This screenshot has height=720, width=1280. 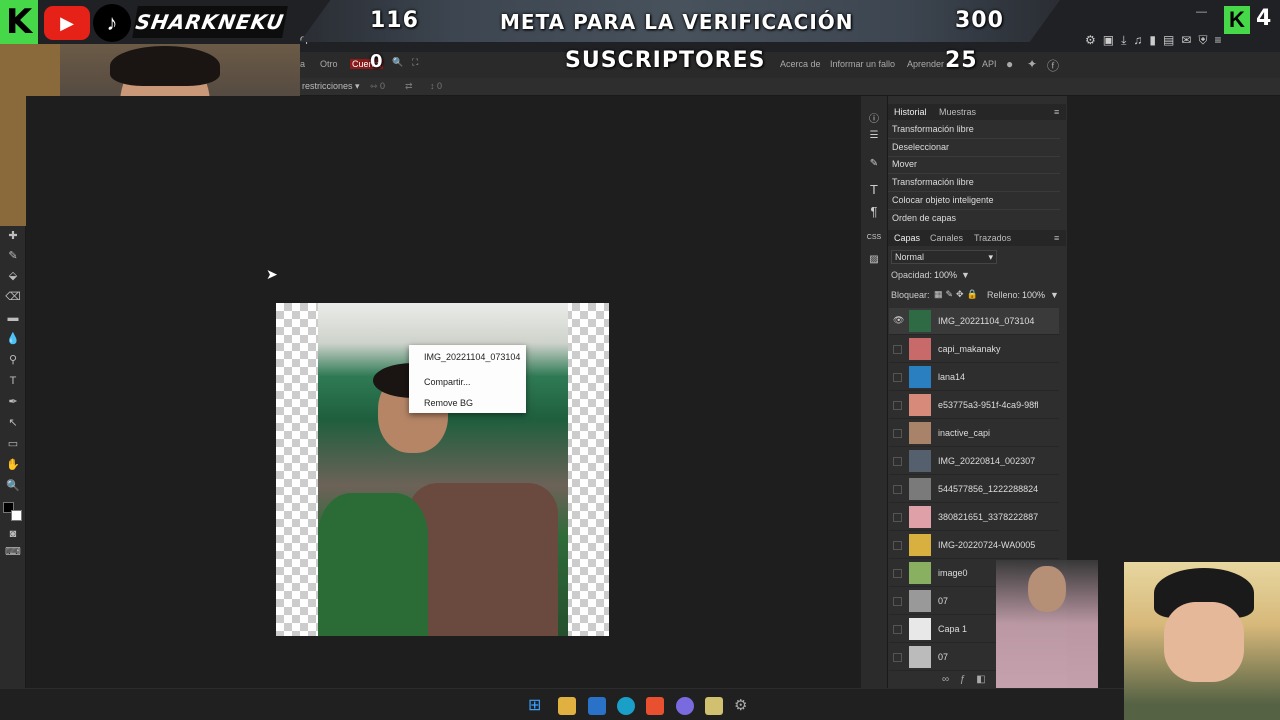 What do you see at coordinates (974, 321) in the screenshot?
I see `layer-row: 👁 IMG_20221104_073104` at bounding box center [974, 321].